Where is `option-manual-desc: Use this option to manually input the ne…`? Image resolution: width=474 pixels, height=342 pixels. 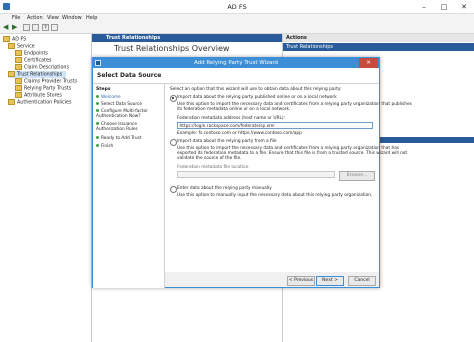
option-manual-desc: Use this option to manually input the ne… is located at coordinates (275, 195).